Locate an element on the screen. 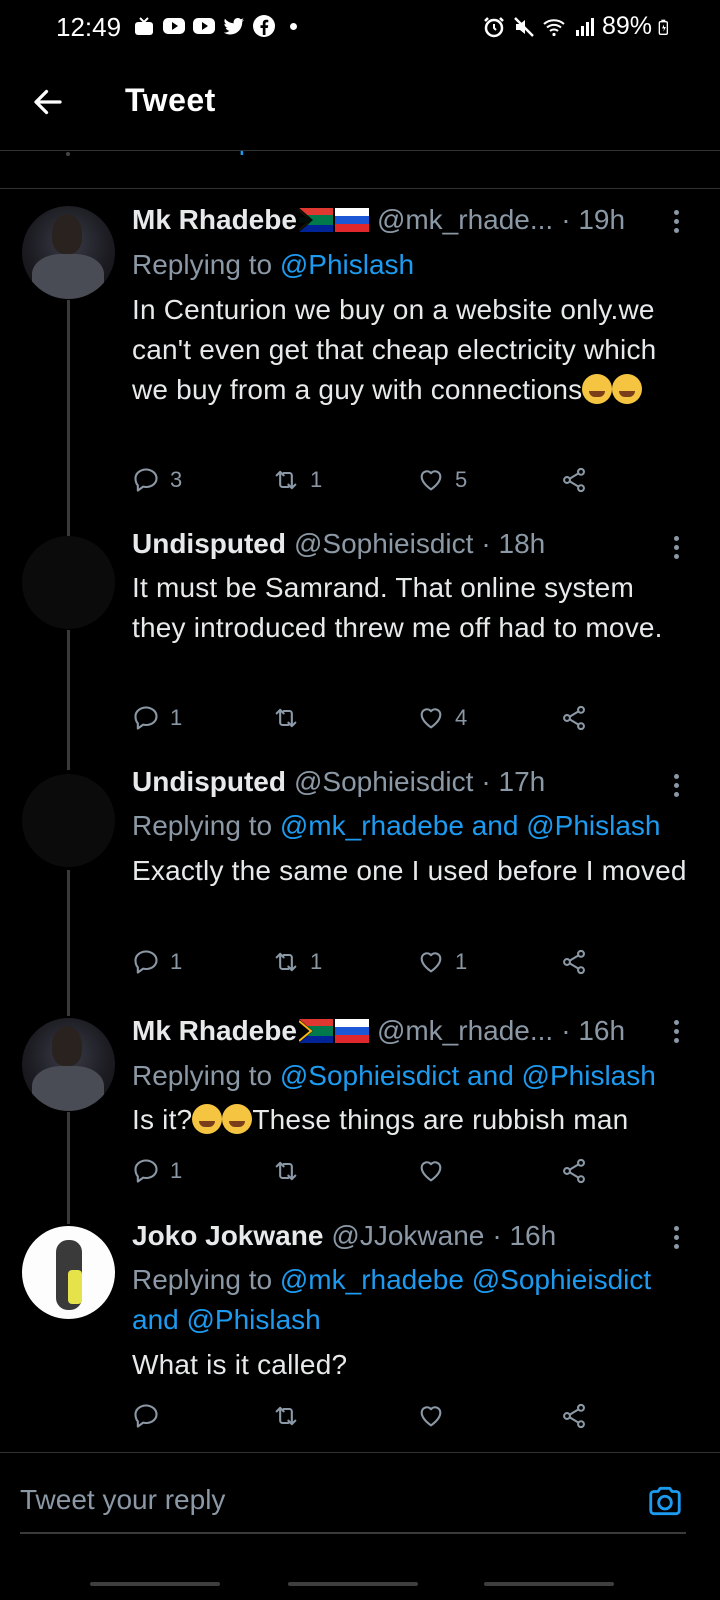 The image size is (720, 1600). tweet-time: · 19h is located at coordinates (593, 219).